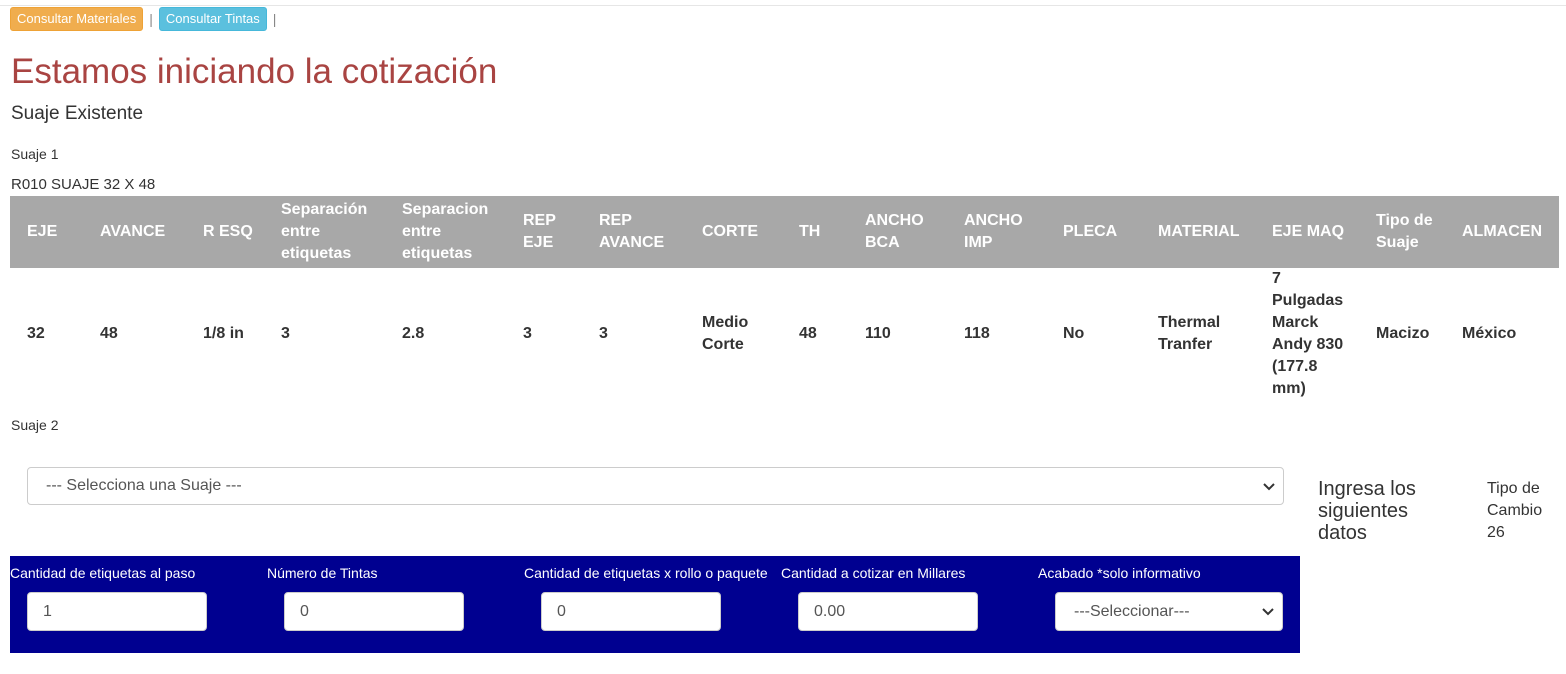 Image resolution: width=1566 pixels, height=674 pixels. Describe the element at coordinates (77, 19) in the screenshot. I see `consultar-materiales-button: Consultar Materiales` at that location.